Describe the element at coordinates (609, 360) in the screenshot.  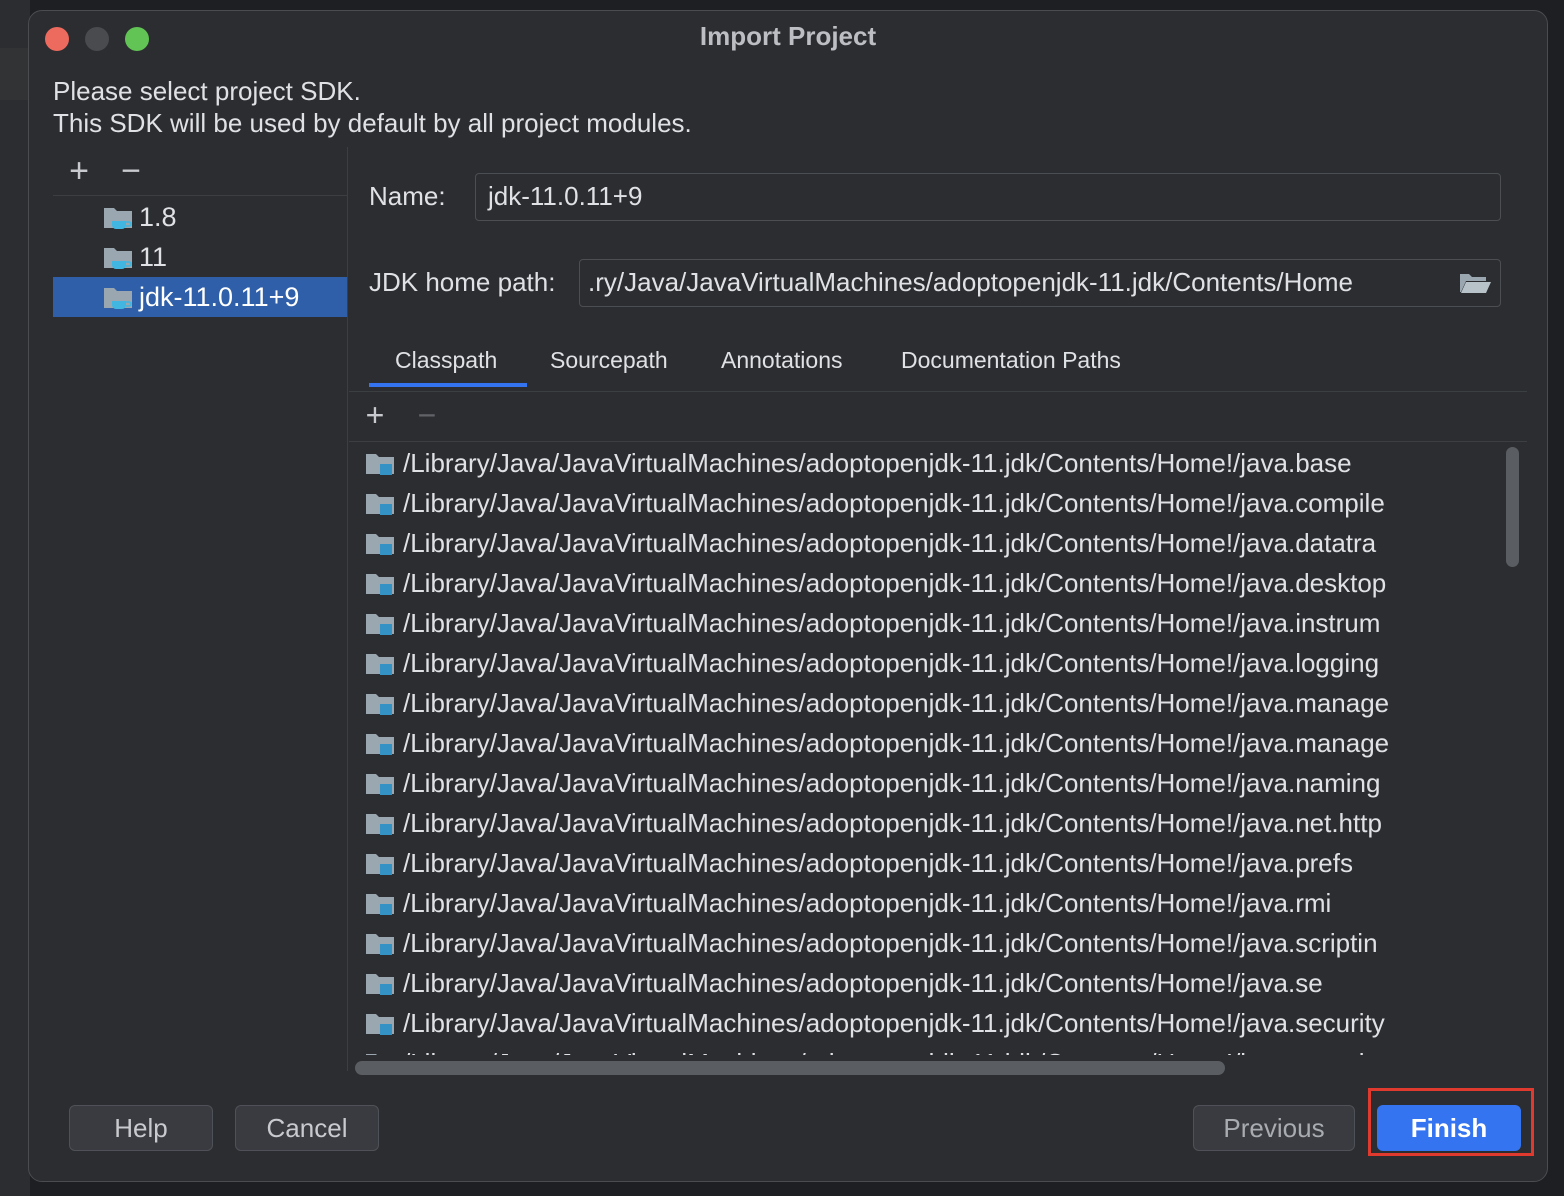
I see `tab-sourcepath: Sourcepath` at that location.